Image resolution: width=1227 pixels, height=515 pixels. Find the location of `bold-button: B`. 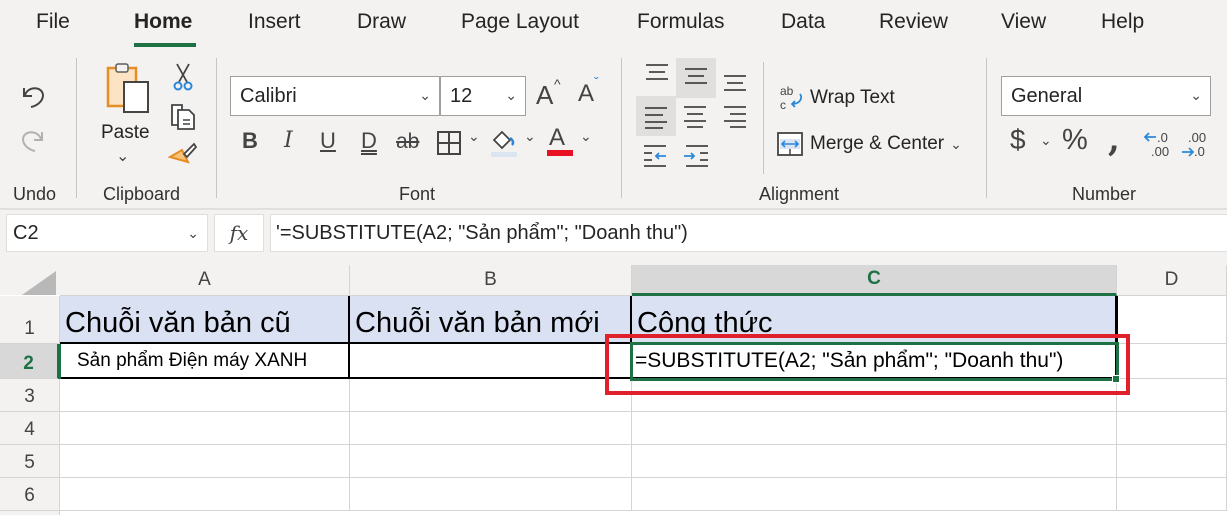

bold-button: B is located at coordinates (250, 141).